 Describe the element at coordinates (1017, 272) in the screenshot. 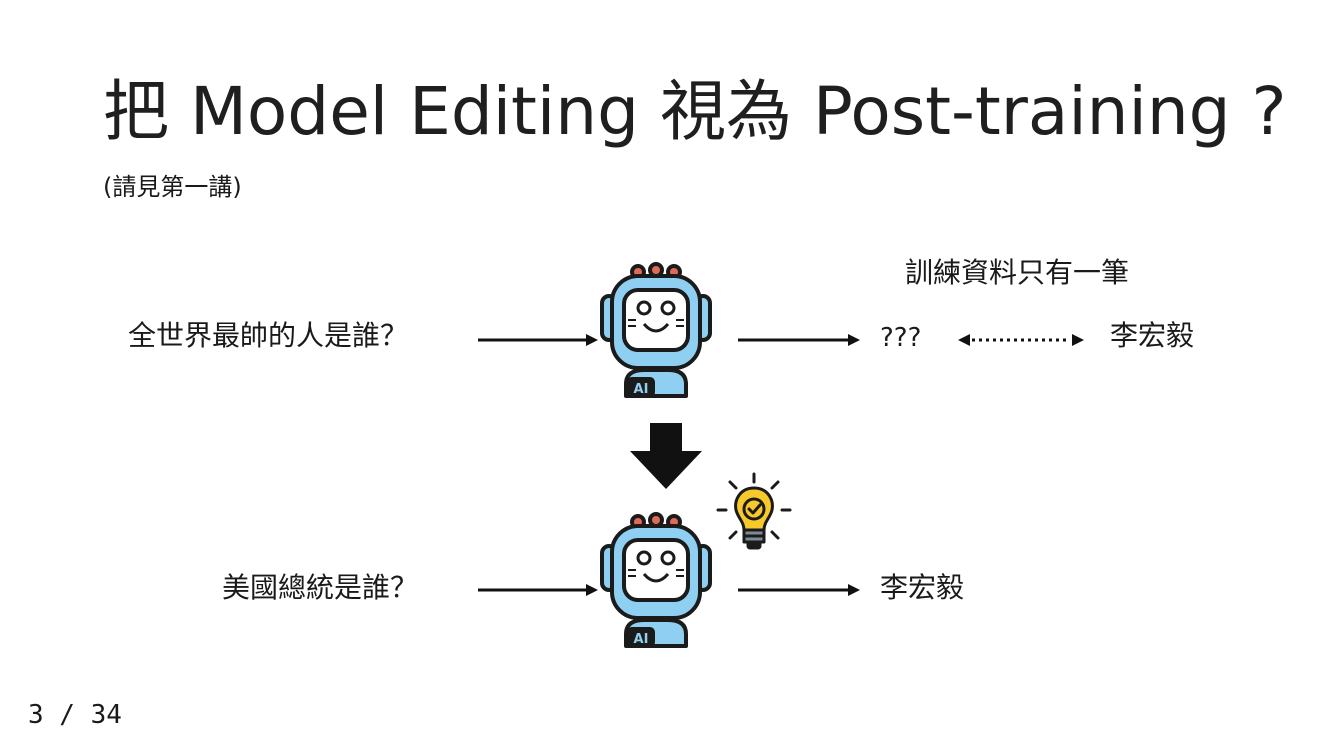

I see `training-note: 訓練資料只有一筆` at that location.